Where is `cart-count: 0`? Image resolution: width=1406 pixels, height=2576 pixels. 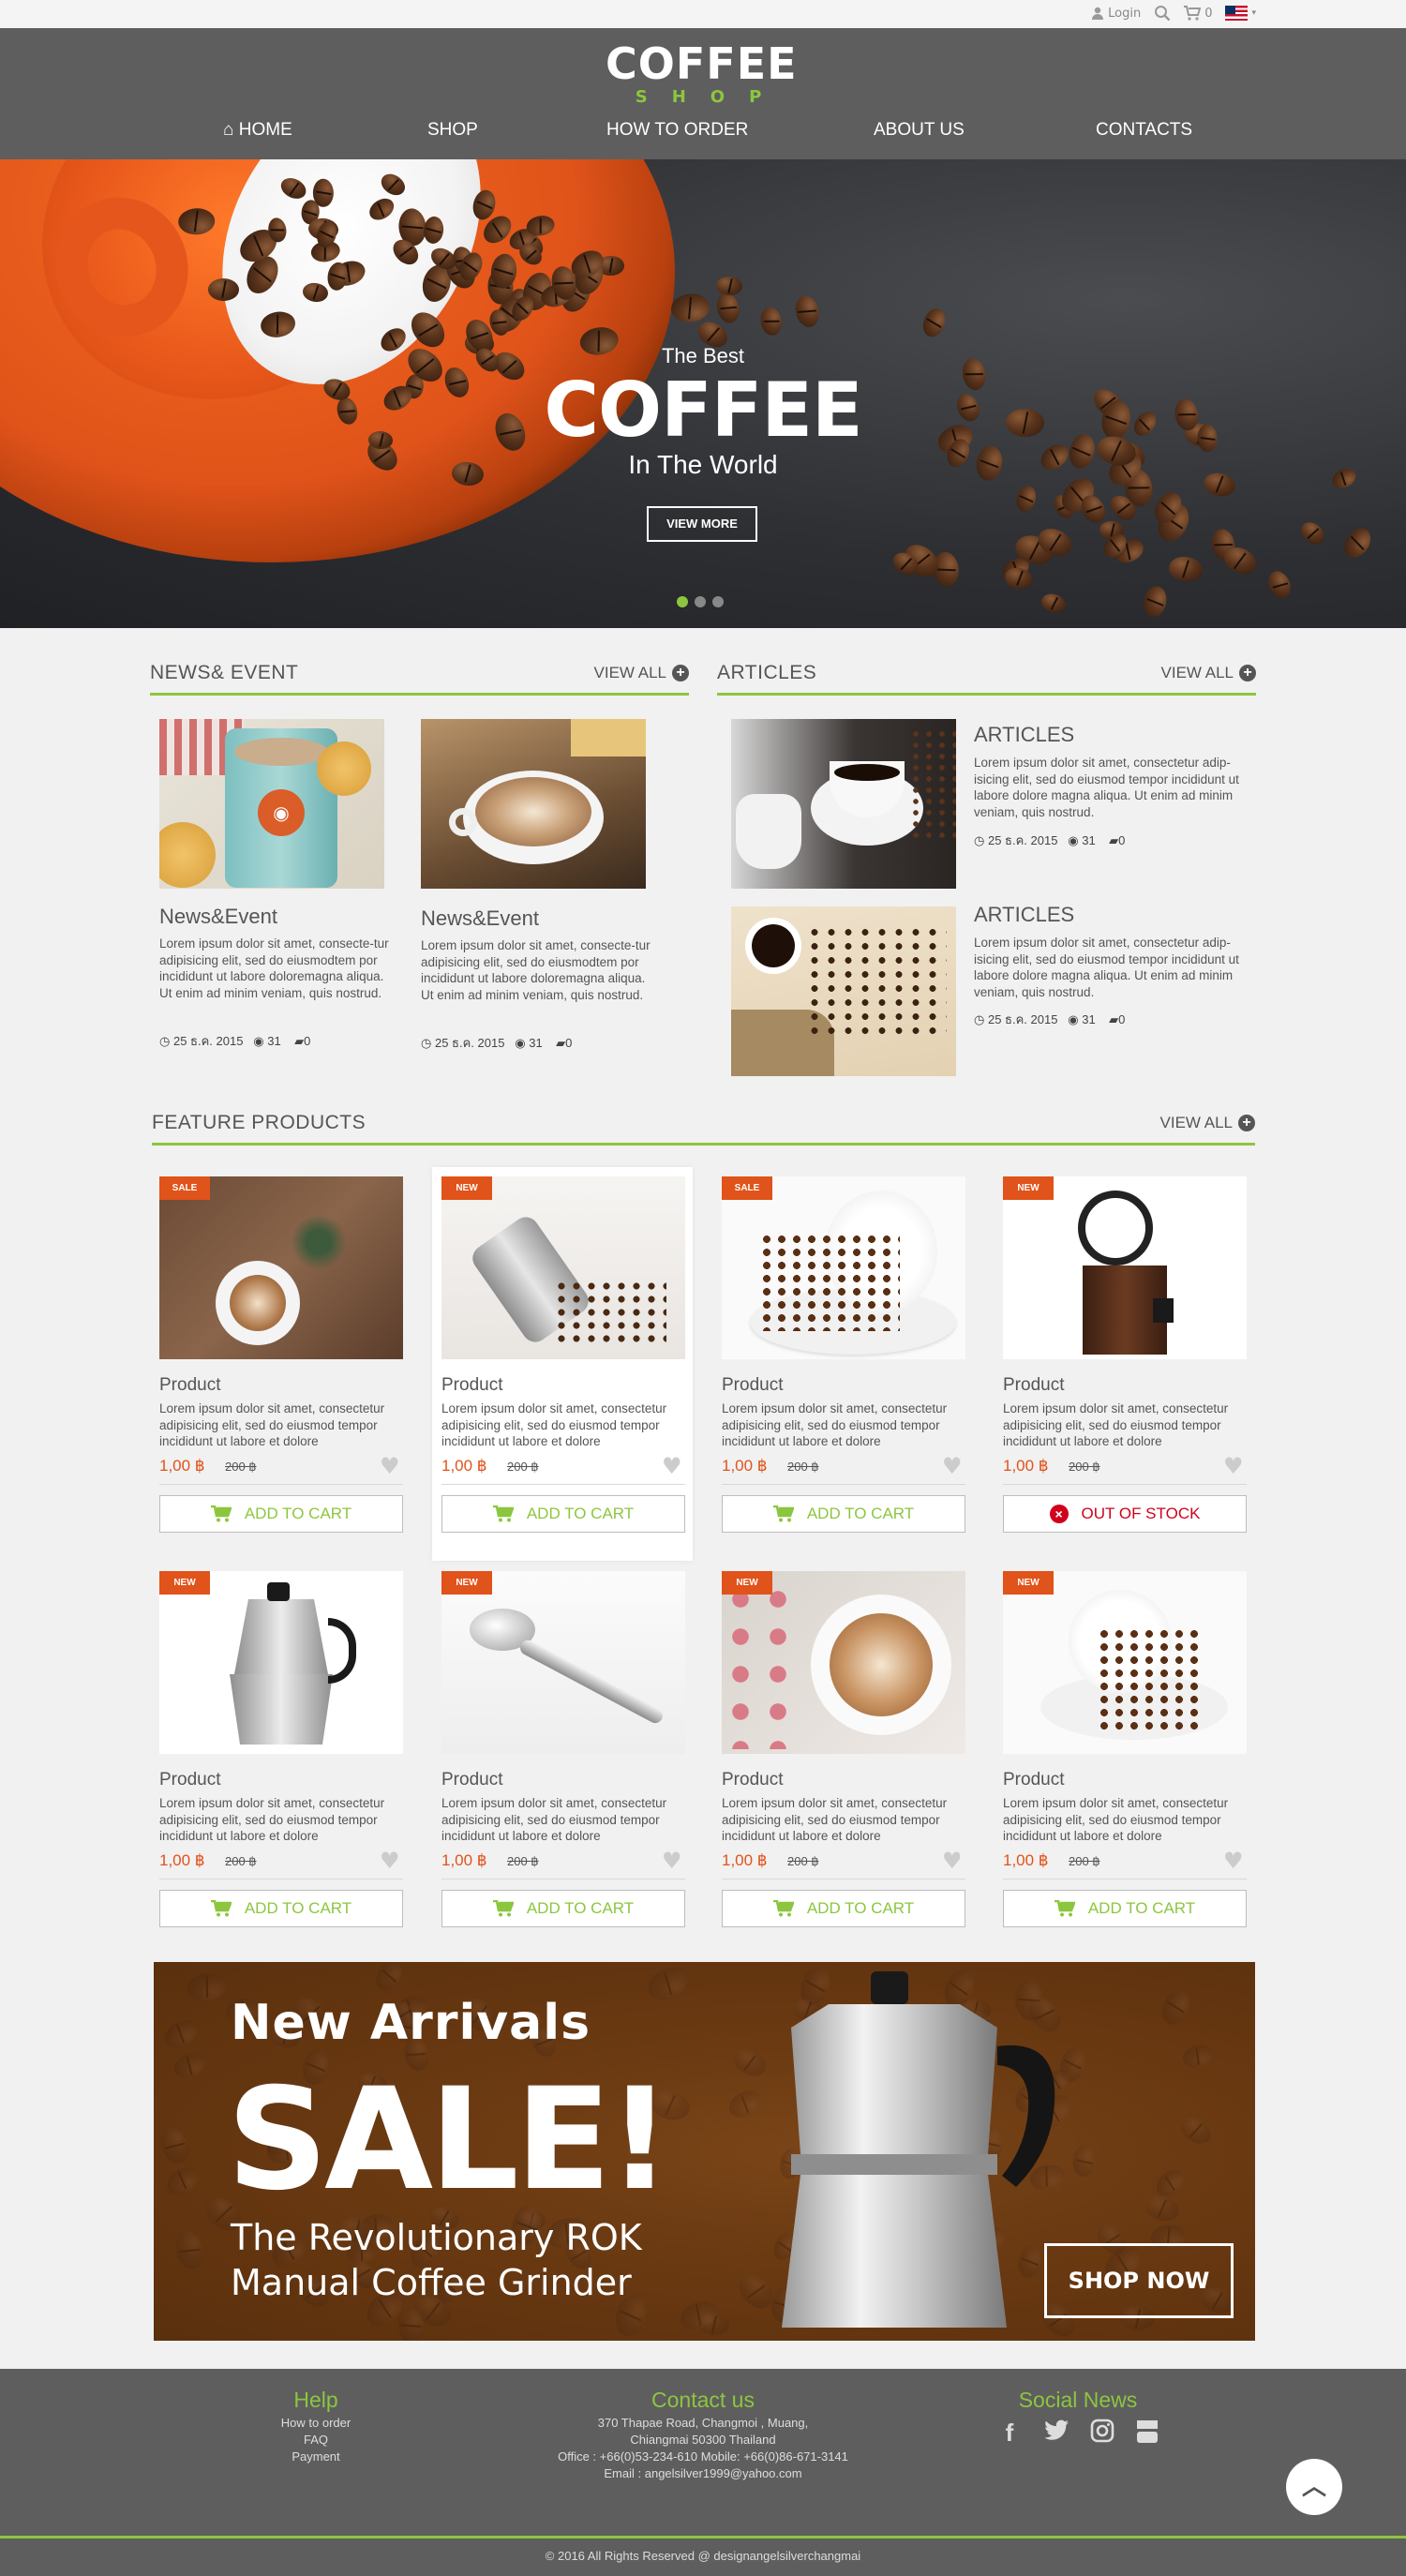 cart-count: 0 is located at coordinates (1208, 13).